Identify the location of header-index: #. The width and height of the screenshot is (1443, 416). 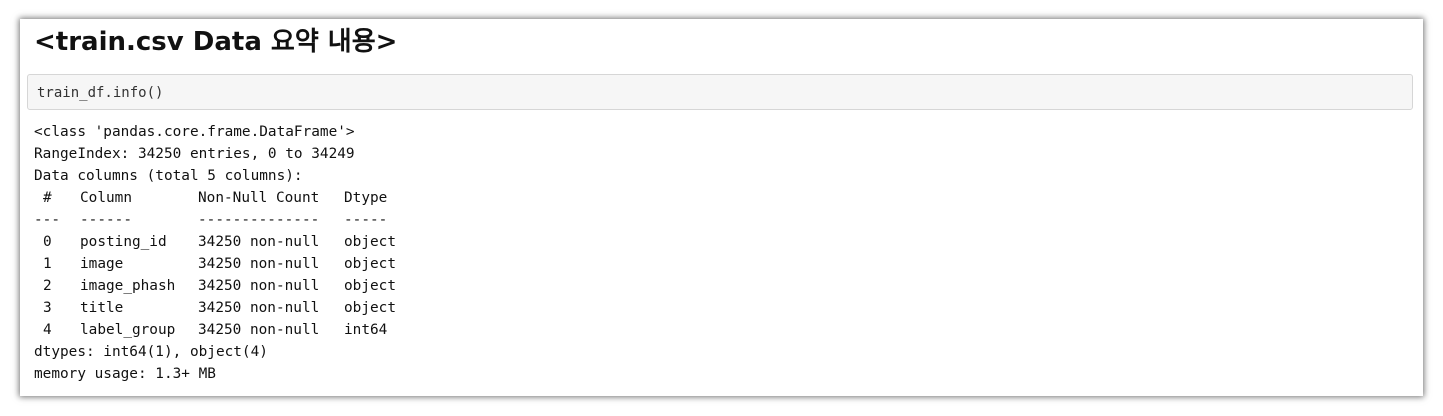
(47, 198).